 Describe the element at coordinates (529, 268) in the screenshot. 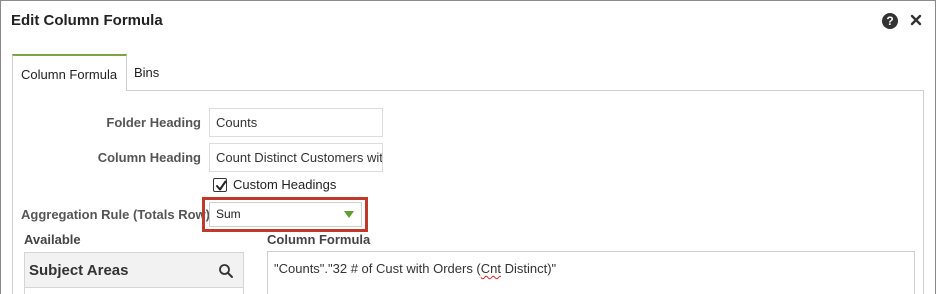

I see `formula-text-after: Distinct)"` at that location.